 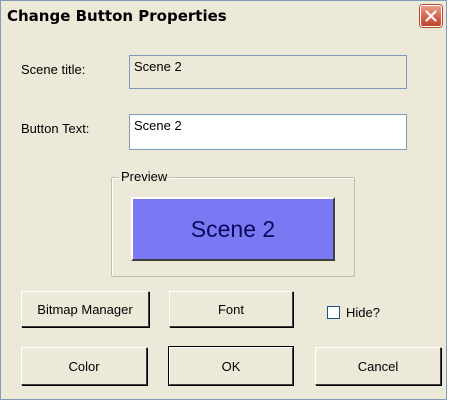 I want to click on close-icon, so click(x=431, y=16).